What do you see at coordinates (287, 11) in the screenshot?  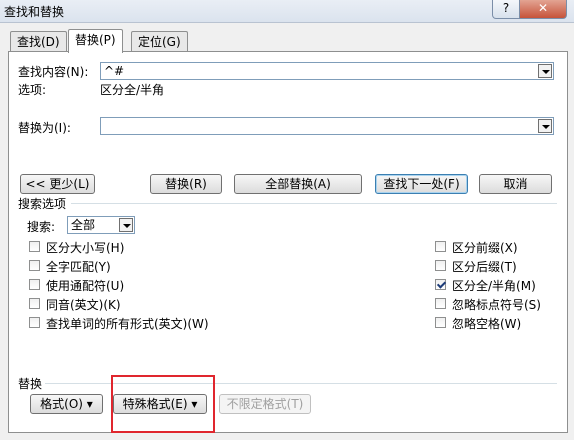 I see `title-bar: 查找和替换 ? ✕` at bounding box center [287, 11].